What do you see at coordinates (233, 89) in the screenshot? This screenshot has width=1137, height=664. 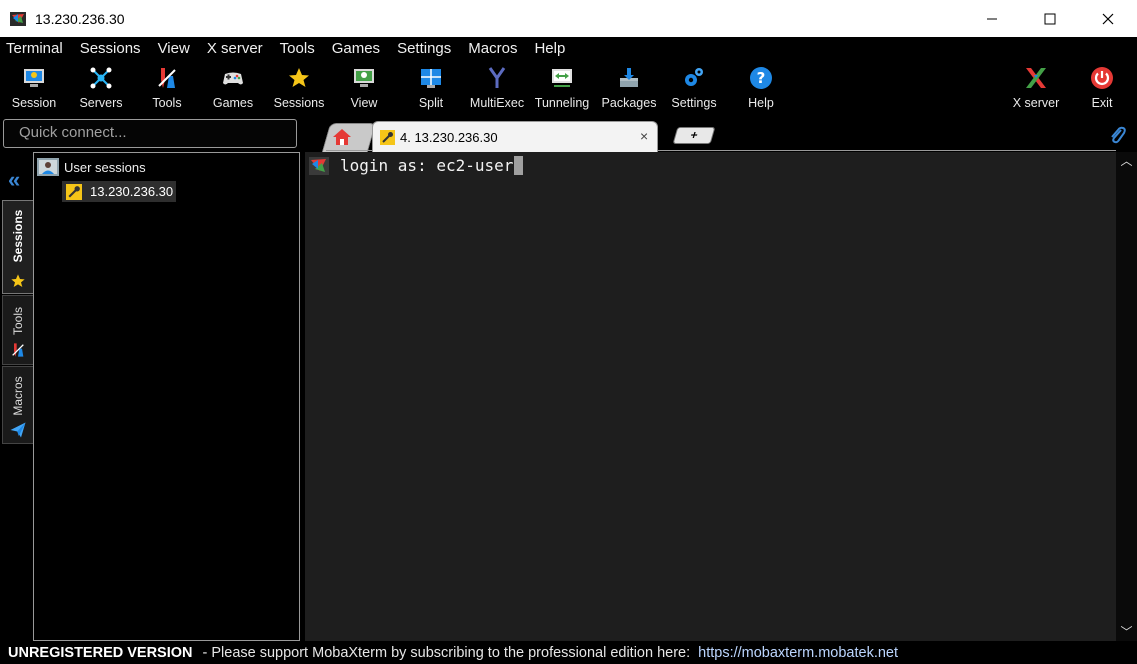 I see `games-button: Games` at bounding box center [233, 89].